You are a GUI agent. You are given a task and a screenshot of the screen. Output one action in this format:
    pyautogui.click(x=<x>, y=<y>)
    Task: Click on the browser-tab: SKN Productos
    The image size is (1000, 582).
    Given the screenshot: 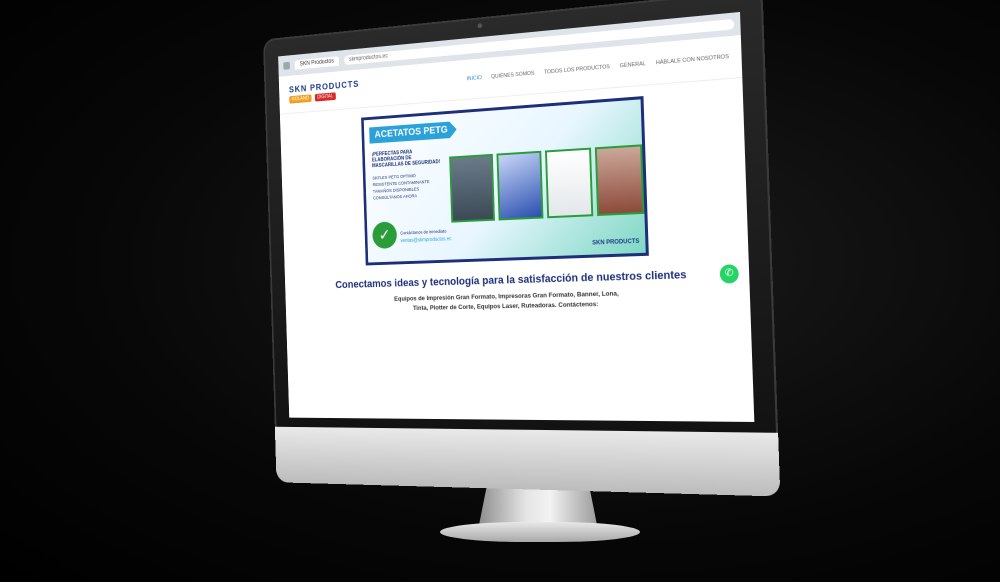 What is the action you would take?
    pyautogui.click(x=317, y=63)
    